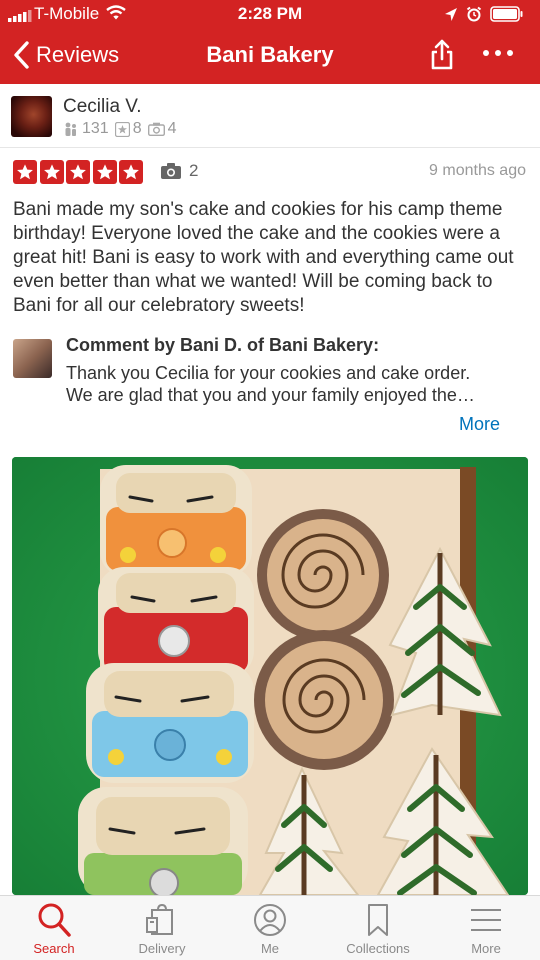  Describe the element at coordinates (378, 920) in the screenshot. I see `bookmark-icon` at that location.